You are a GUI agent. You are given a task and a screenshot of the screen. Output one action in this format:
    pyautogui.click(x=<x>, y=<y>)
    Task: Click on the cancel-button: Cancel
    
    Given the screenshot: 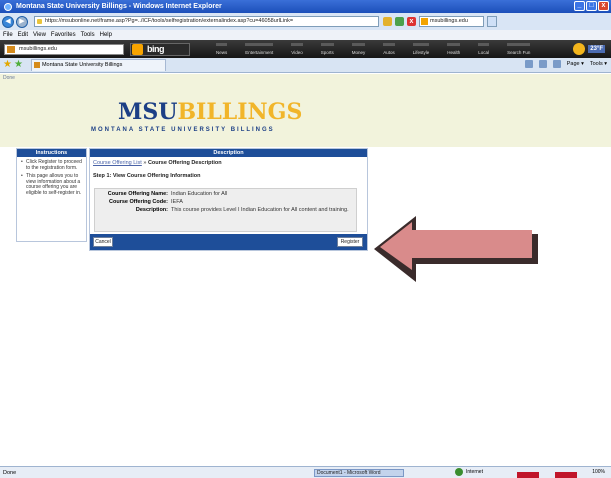 What is the action you would take?
    pyautogui.click(x=103, y=242)
    